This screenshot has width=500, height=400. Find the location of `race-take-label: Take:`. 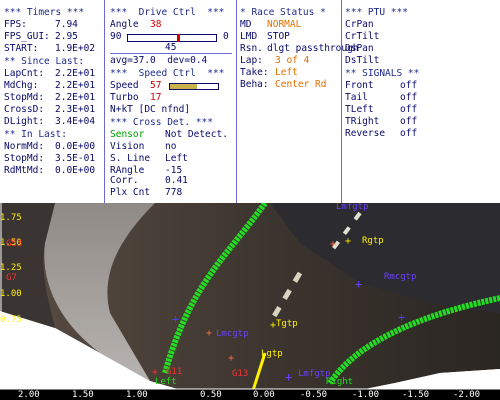

race-take-label: Take: is located at coordinates (254, 72).